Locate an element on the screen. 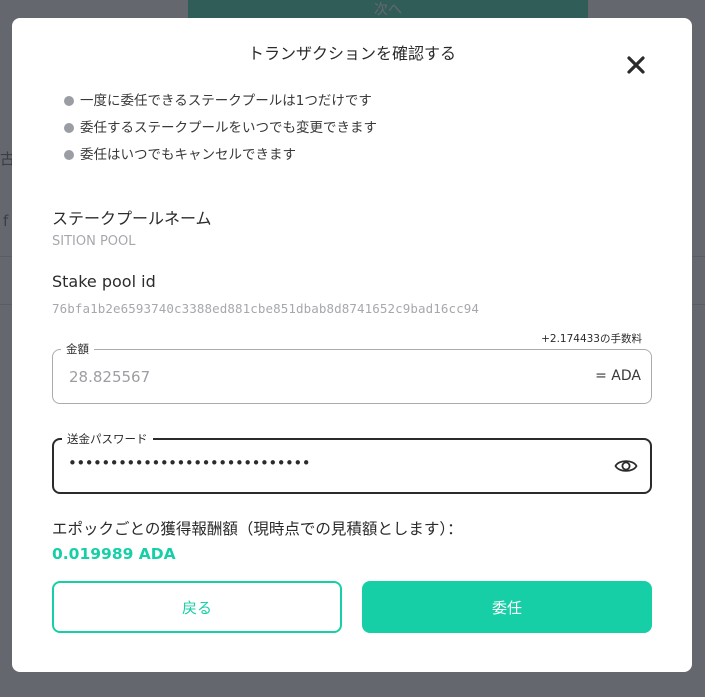 This screenshot has width=705, height=697. list-item: 委任するステークプールをいつでも変更できます is located at coordinates (220, 132).